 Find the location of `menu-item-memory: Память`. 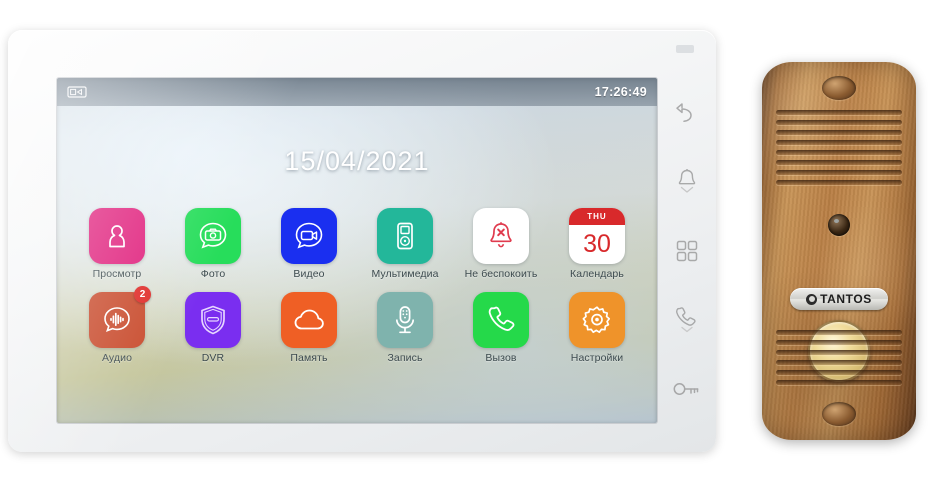

menu-item-memory: Память is located at coordinates (309, 328).